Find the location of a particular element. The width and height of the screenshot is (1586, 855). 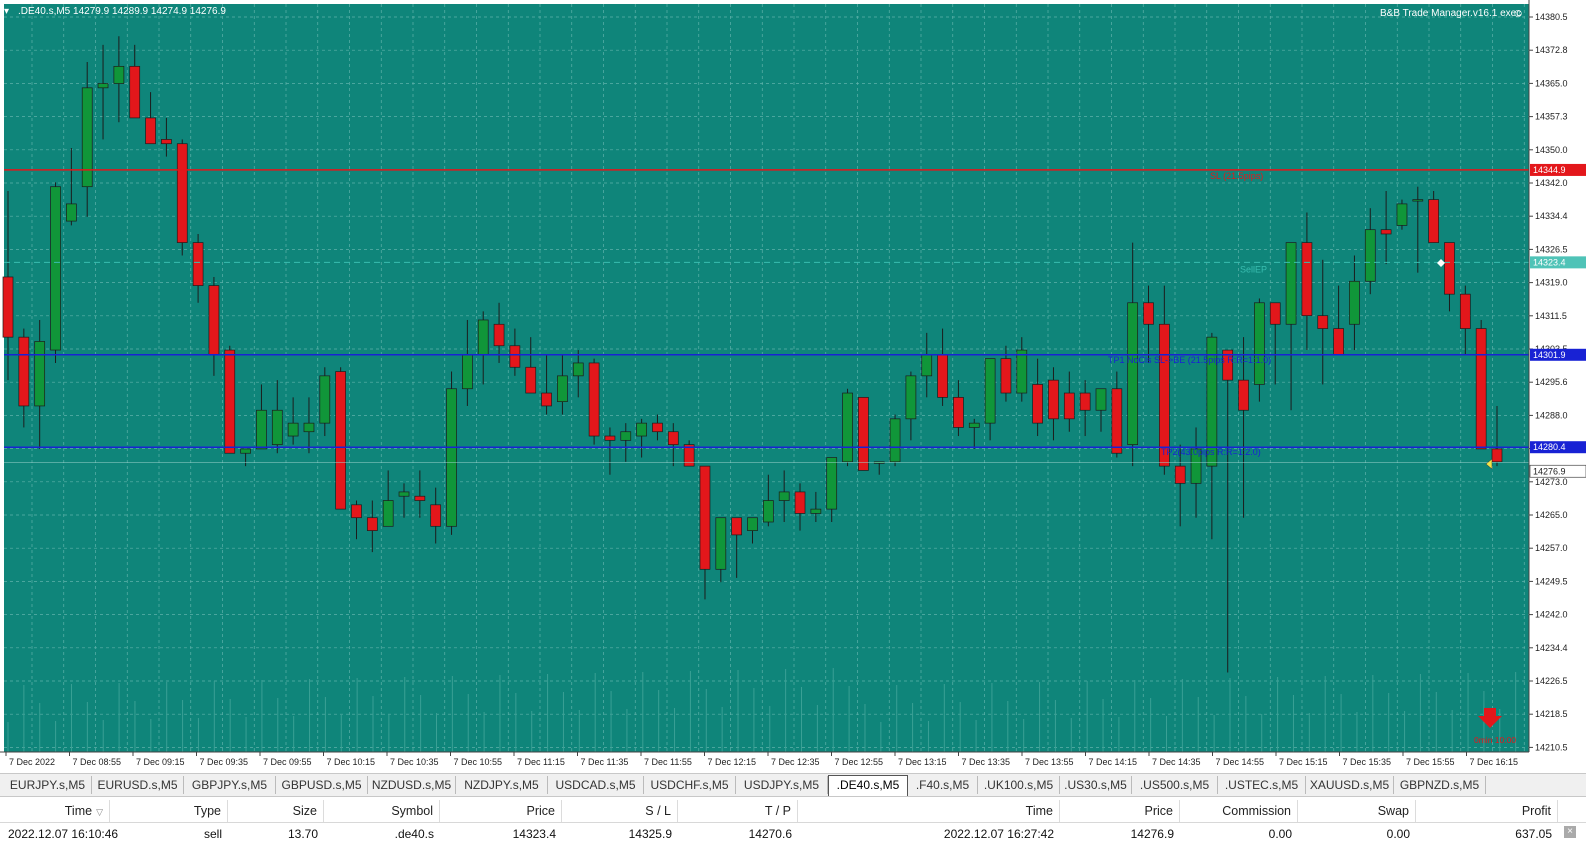

tab-us500-s-m5: .US500.s,M5 is located at coordinates (1175, 785).